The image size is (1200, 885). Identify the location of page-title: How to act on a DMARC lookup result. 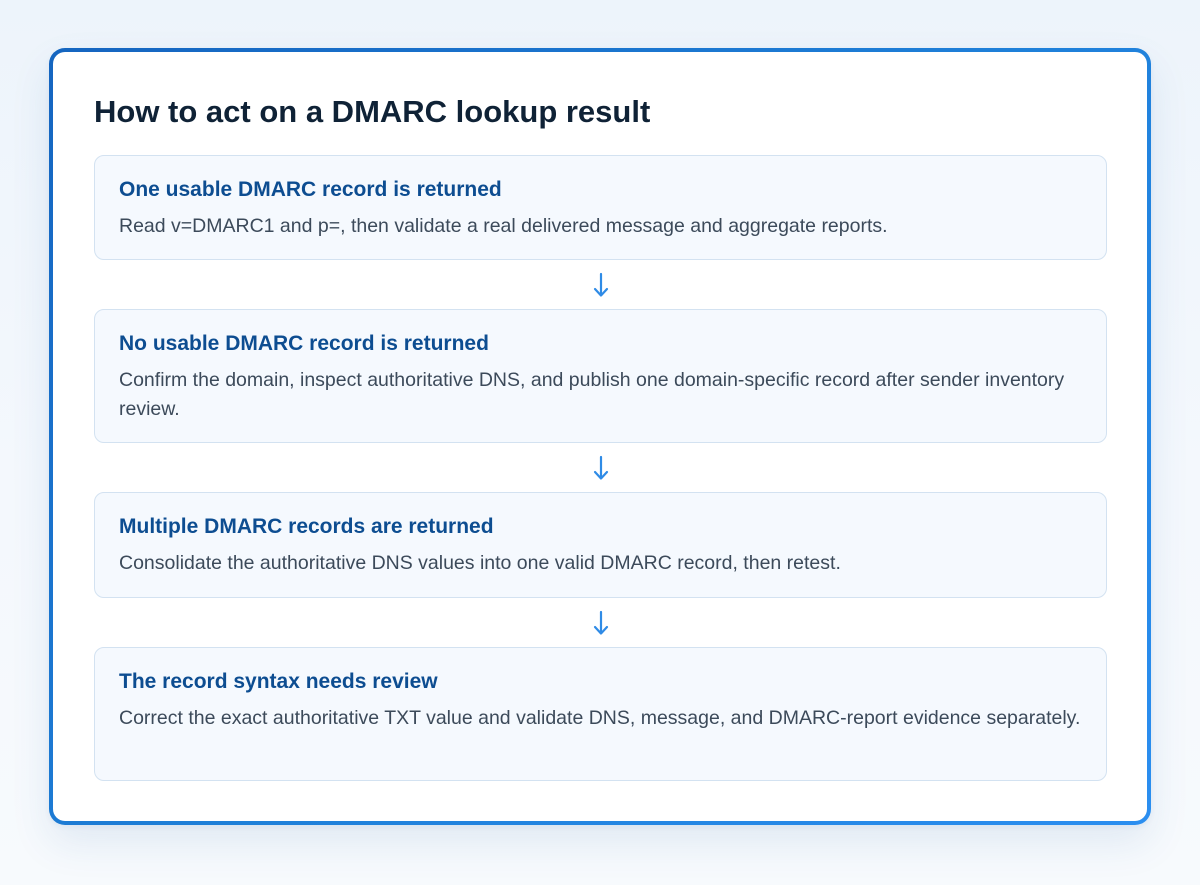
(372, 111).